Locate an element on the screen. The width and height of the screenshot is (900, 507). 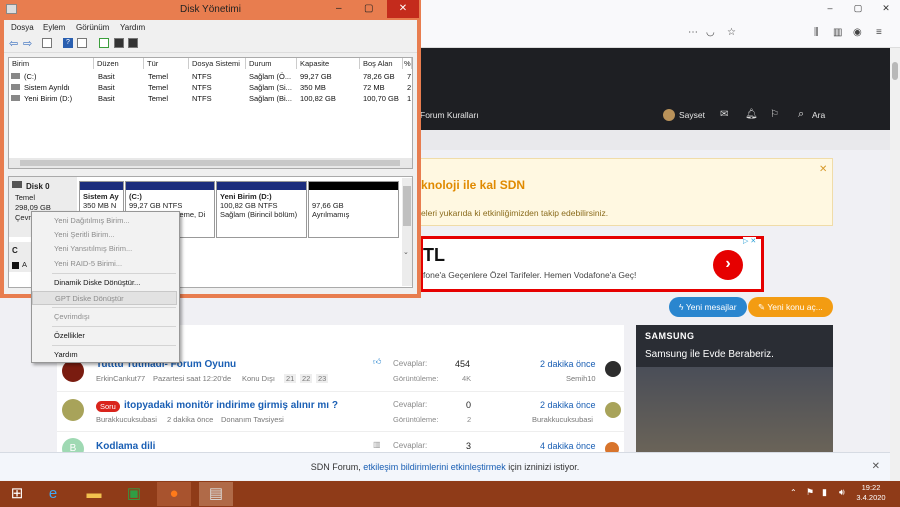
bell-icon: 🔔︎ is located at coordinates (751, 114).